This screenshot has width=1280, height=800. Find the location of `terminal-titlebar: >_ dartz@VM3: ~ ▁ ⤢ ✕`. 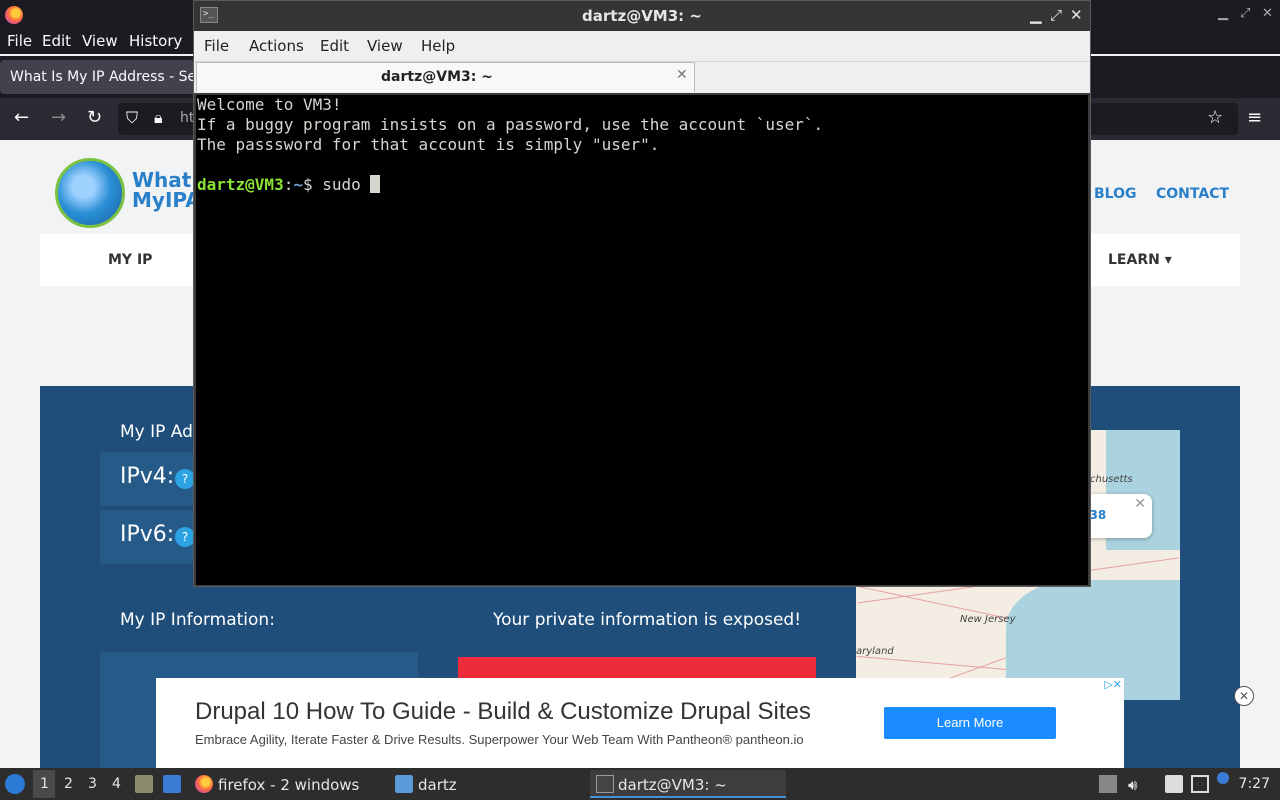

terminal-titlebar: >_ dartz@VM3: ~ ▁ ⤢ ✕ is located at coordinates (642, 16).